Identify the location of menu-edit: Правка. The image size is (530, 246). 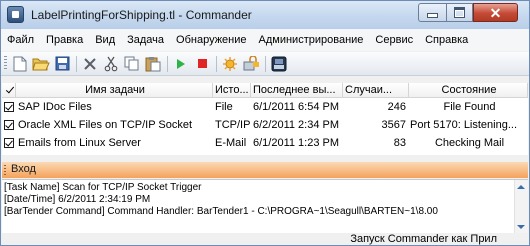
(64, 40).